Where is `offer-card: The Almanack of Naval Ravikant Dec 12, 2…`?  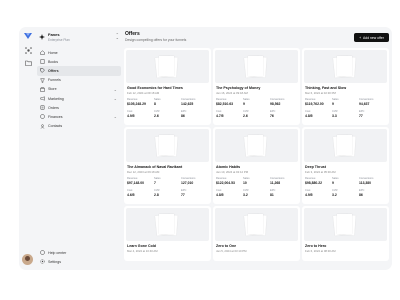 offer-card: The Almanack of Naval Ravikant Dec 12, 2… is located at coordinates (167, 165).